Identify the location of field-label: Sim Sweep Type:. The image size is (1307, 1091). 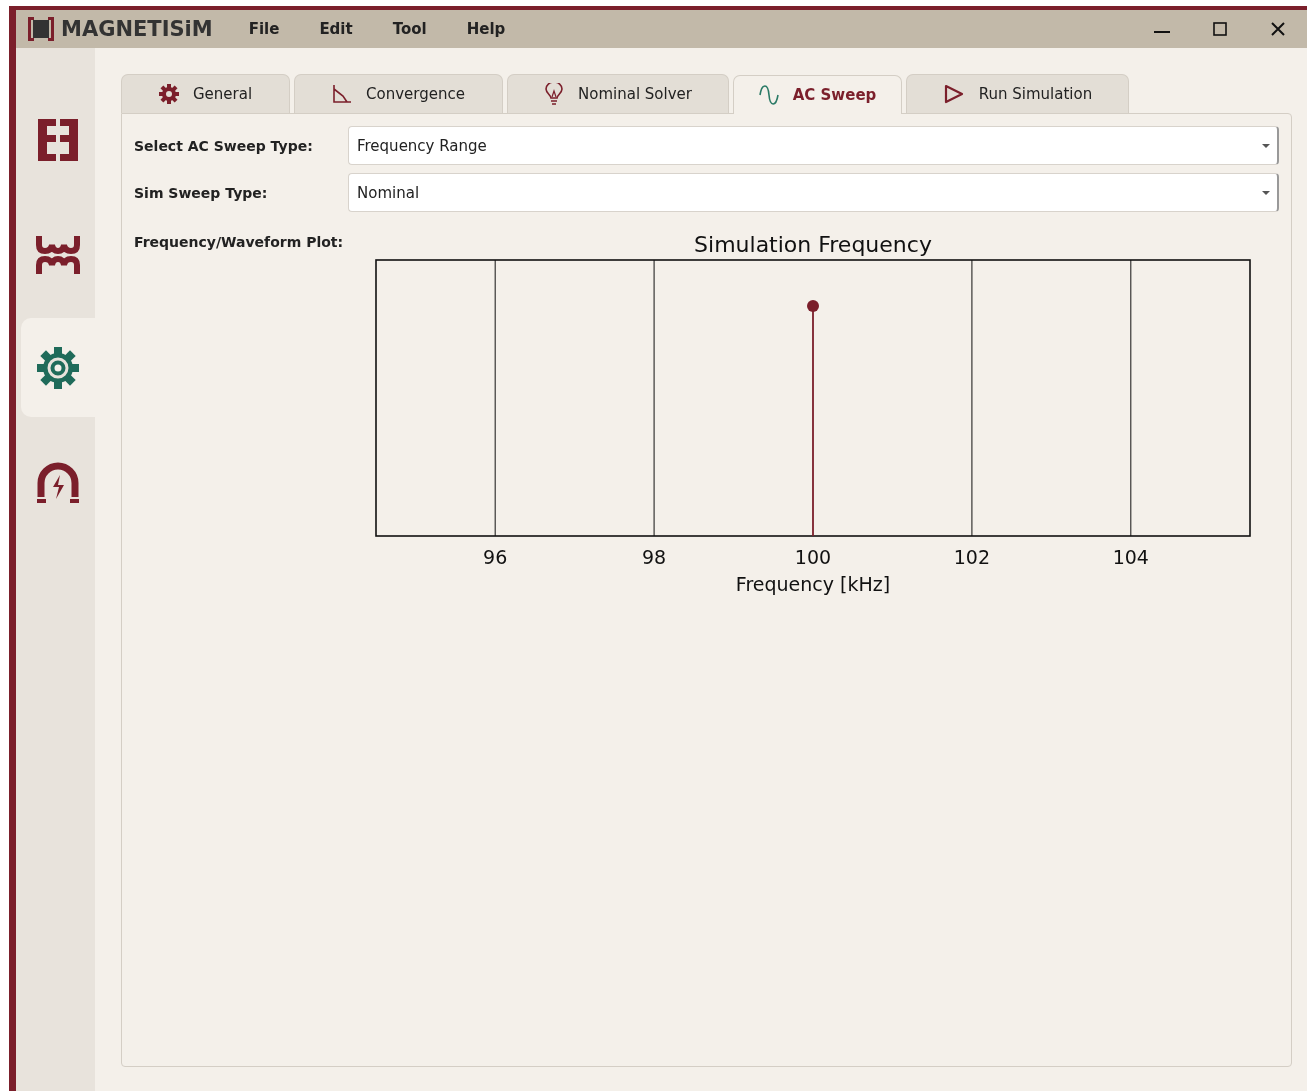
(201, 192).